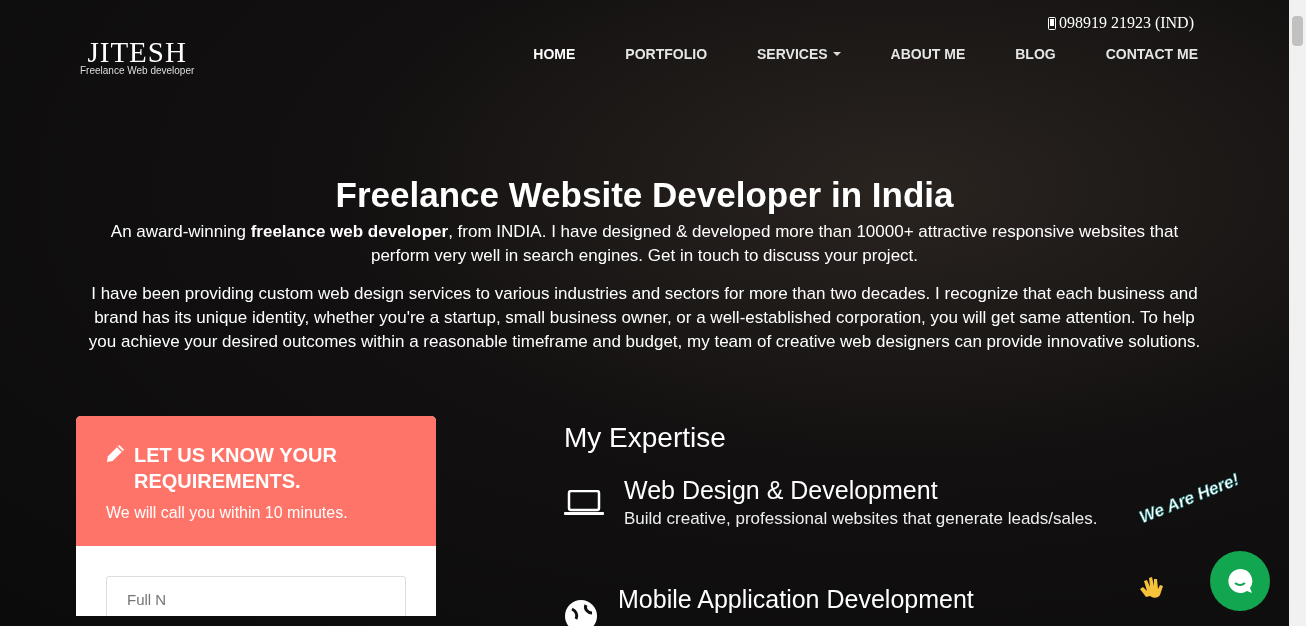  What do you see at coordinates (554, 54) in the screenshot?
I see `nav-link: HOME` at bounding box center [554, 54].